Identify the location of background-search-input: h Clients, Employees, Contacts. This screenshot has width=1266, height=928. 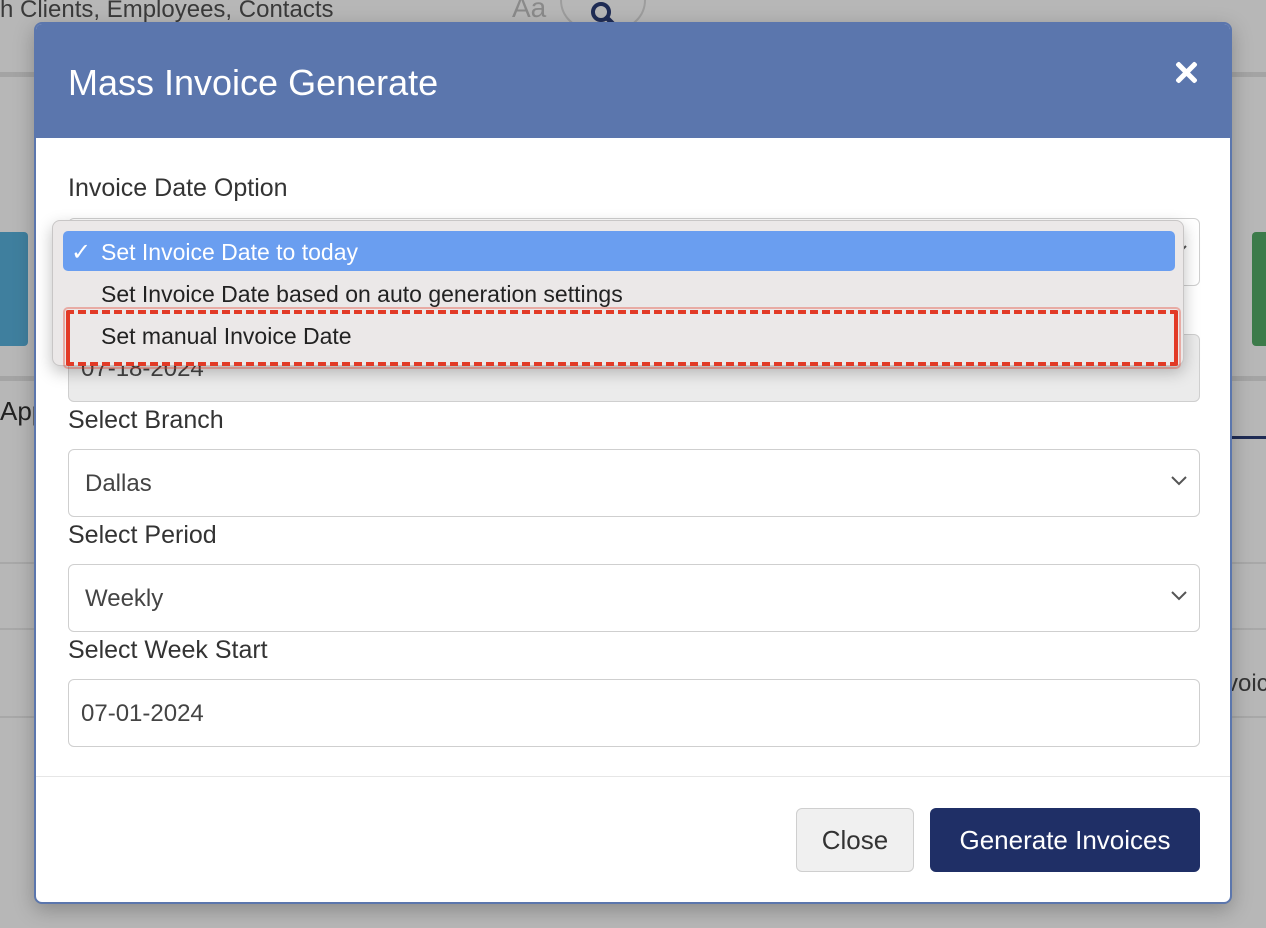
(167, 11).